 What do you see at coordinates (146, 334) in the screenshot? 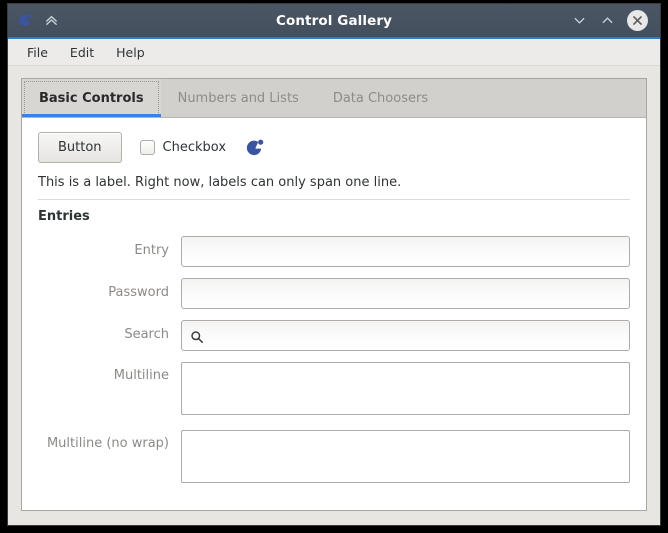
I see `search-field-label: Search` at bounding box center [146, 334].